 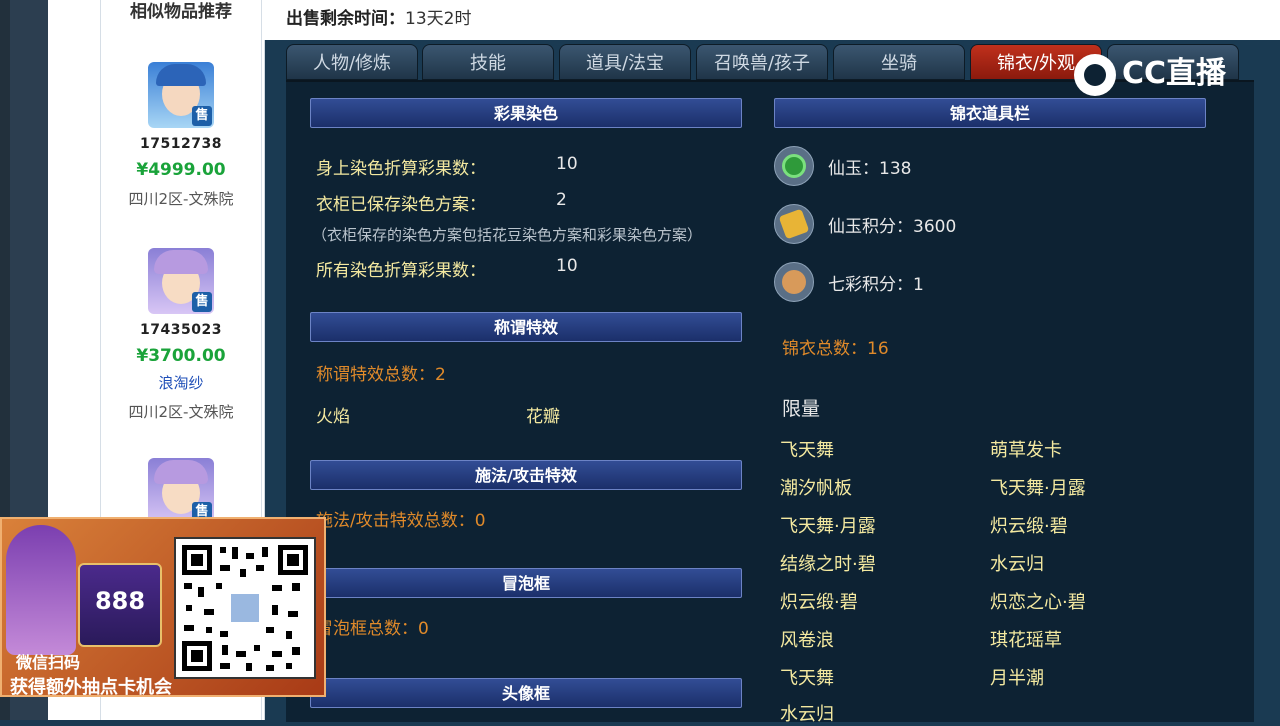 I want to click on dye-row-label: 身上染色折算彩果数：, so click(x=401, y=169).